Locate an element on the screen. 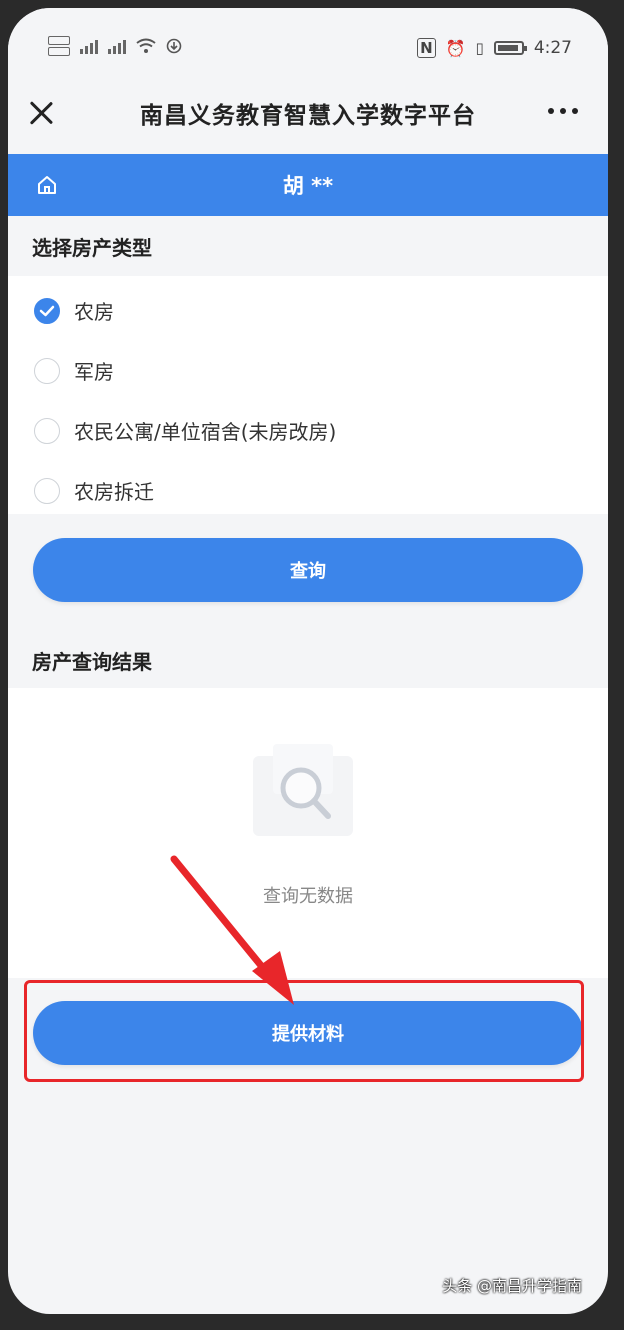 The image size is (624, 1330). user-name: 胡 ** is located at coordinates (308, 186).